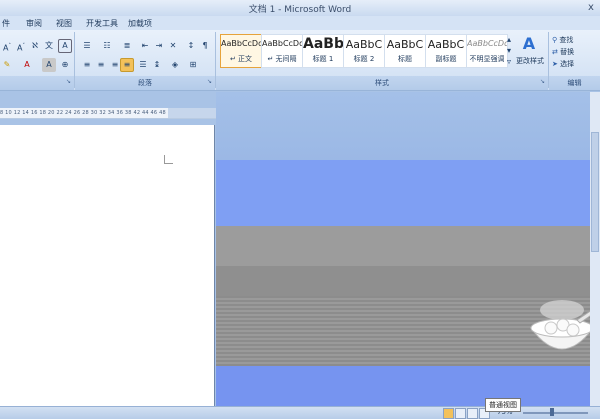  Describe the element at coordinates (7, 46) in the screenshot. I see `grow-font-icon: A˄` at that location.